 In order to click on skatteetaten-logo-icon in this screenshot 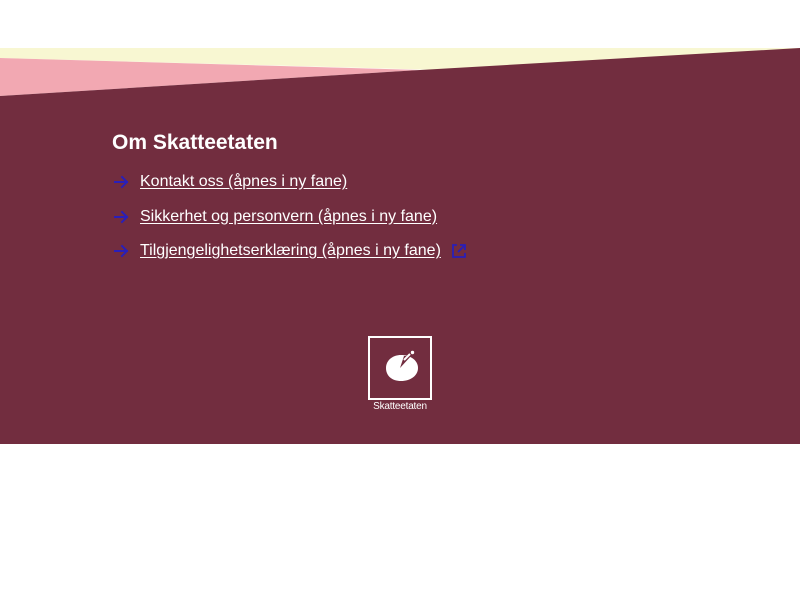, I will do `click(400, 368)`.